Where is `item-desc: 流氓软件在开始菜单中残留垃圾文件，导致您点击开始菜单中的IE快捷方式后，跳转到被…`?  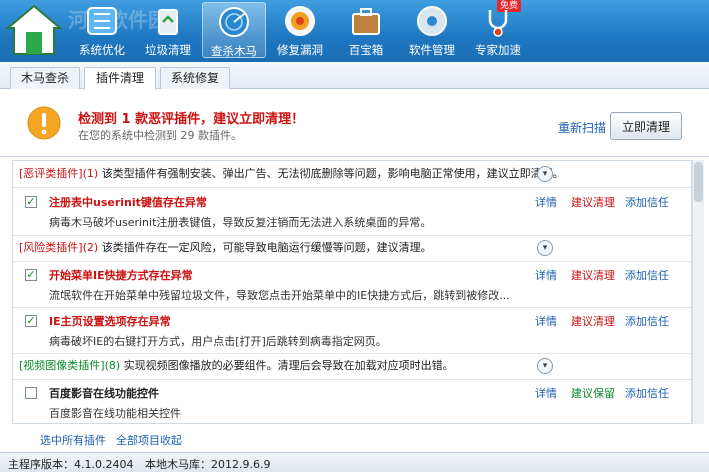
item-desc: 流氓软件在开始菜单中残留垃圾文件，导致您点击开始菜单中的IE快捷方式后，跳转到被… is located at coordinates (279, 295).